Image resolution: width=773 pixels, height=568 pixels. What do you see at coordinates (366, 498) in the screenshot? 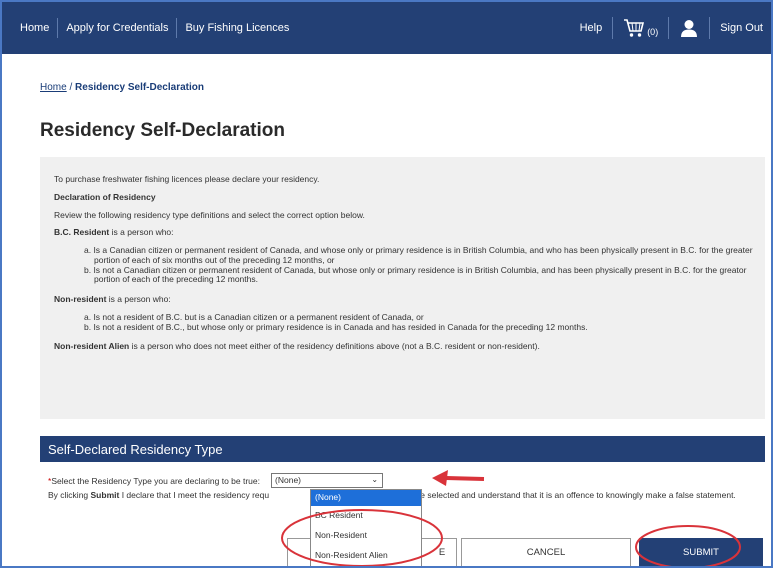
I see `dropdown-option-none: (None)` at bounding box center [366, 498].